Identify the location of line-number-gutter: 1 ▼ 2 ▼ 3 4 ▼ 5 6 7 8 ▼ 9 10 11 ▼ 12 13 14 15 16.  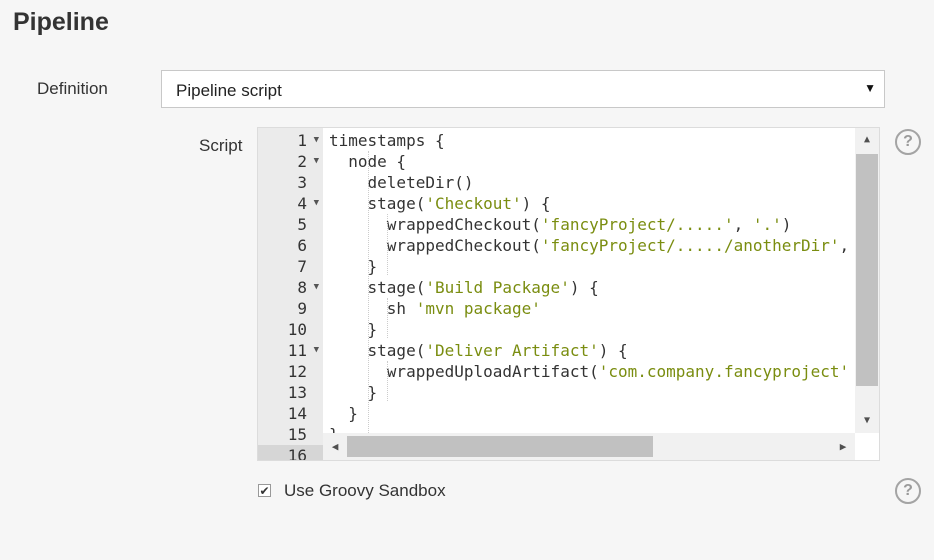
(290, 294).